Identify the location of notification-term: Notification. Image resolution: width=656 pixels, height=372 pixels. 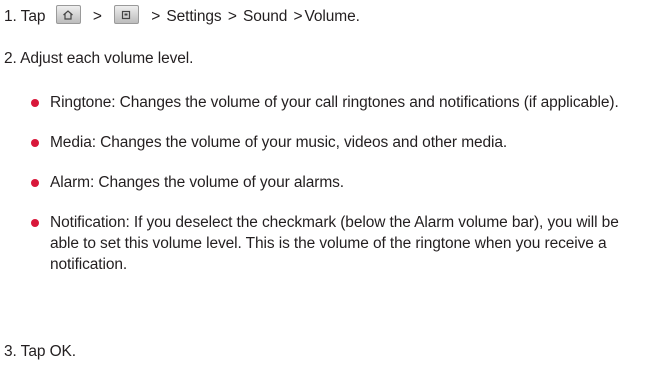
(88, 222).